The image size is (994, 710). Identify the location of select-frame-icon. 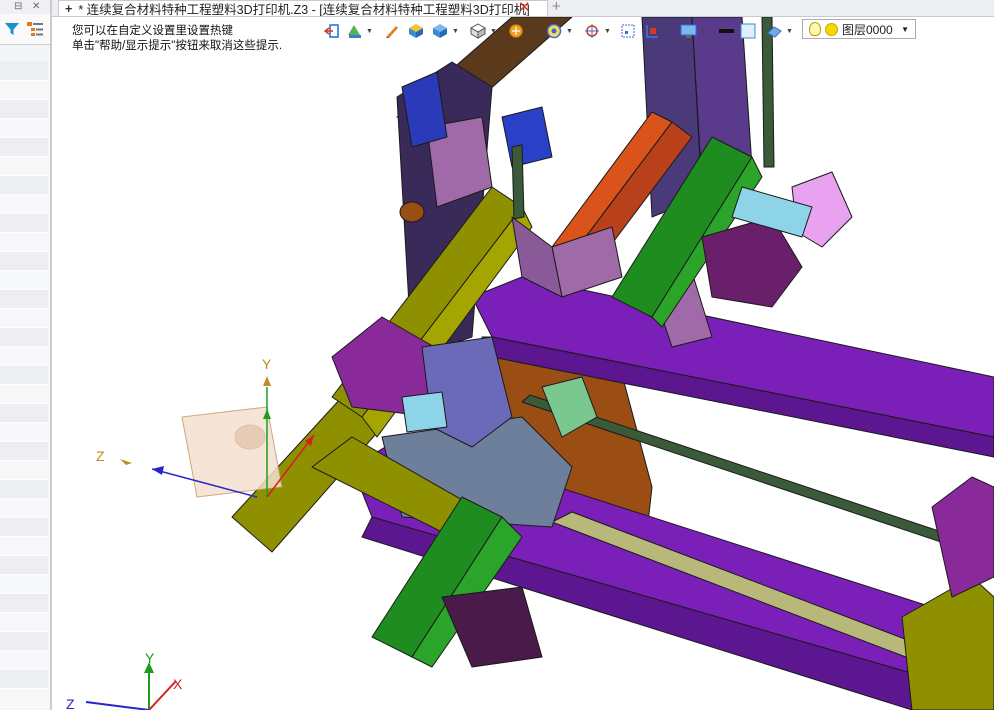
(628, 31).